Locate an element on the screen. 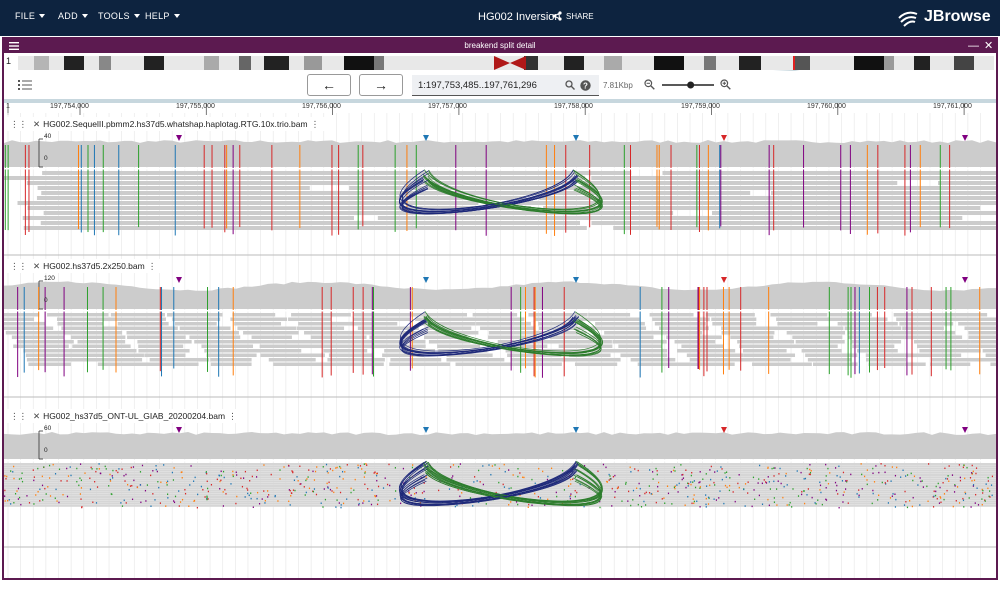 Image resolution: width=1000 pixels, height=595 pixels. zoom-in-button is located at coordinates (725, 86).